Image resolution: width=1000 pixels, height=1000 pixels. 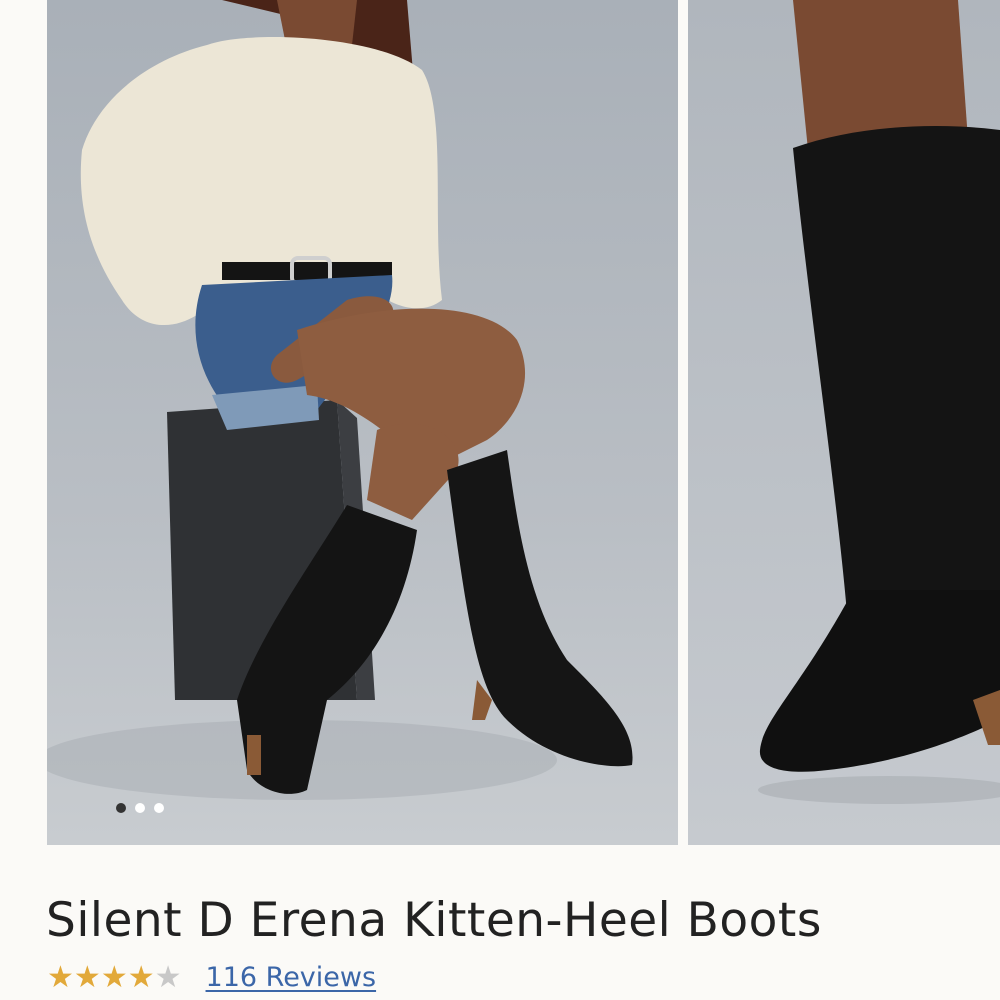 What do you see at coordinates (434, 920) in the screenshot?
I see `product-title: Silent D Erena Kitten-Heel Boots` at bounding box center [434, 920].